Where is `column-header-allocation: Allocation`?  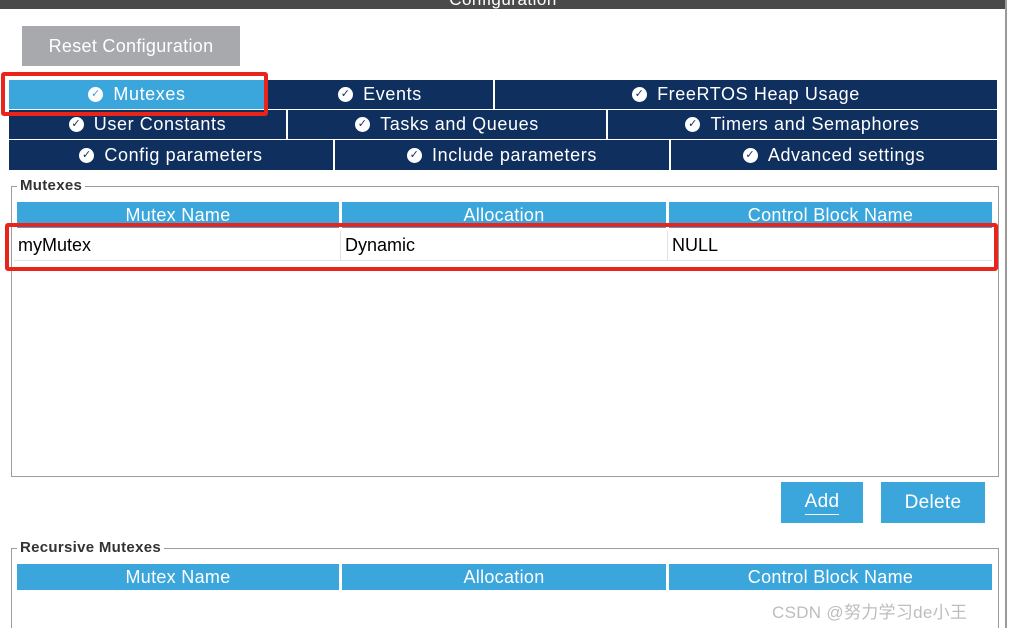 column-header-allocation: Allocation is located at coordinates (504, 577).